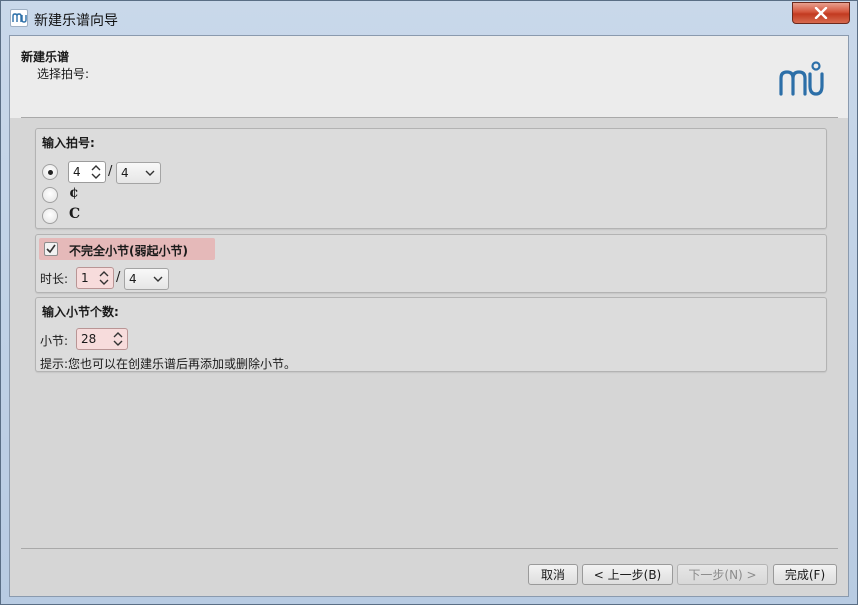 The height and width of the screenshot is (605, 858). I want to click on measure-count-group: 输入小节个数: 小节: 28 提示:您也可以在创建乐谱后再添加或删除小节。, so click(431, 334).